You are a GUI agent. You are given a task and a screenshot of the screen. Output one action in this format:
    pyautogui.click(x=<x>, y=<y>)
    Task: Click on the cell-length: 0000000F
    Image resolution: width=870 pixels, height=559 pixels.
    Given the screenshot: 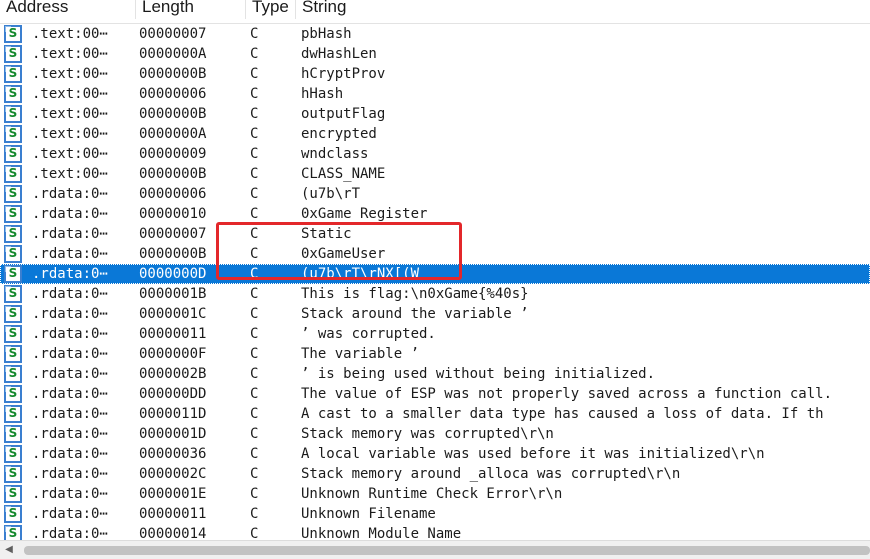 What is the action you would take?
    pyautogui.click(x=173, y=354)
    